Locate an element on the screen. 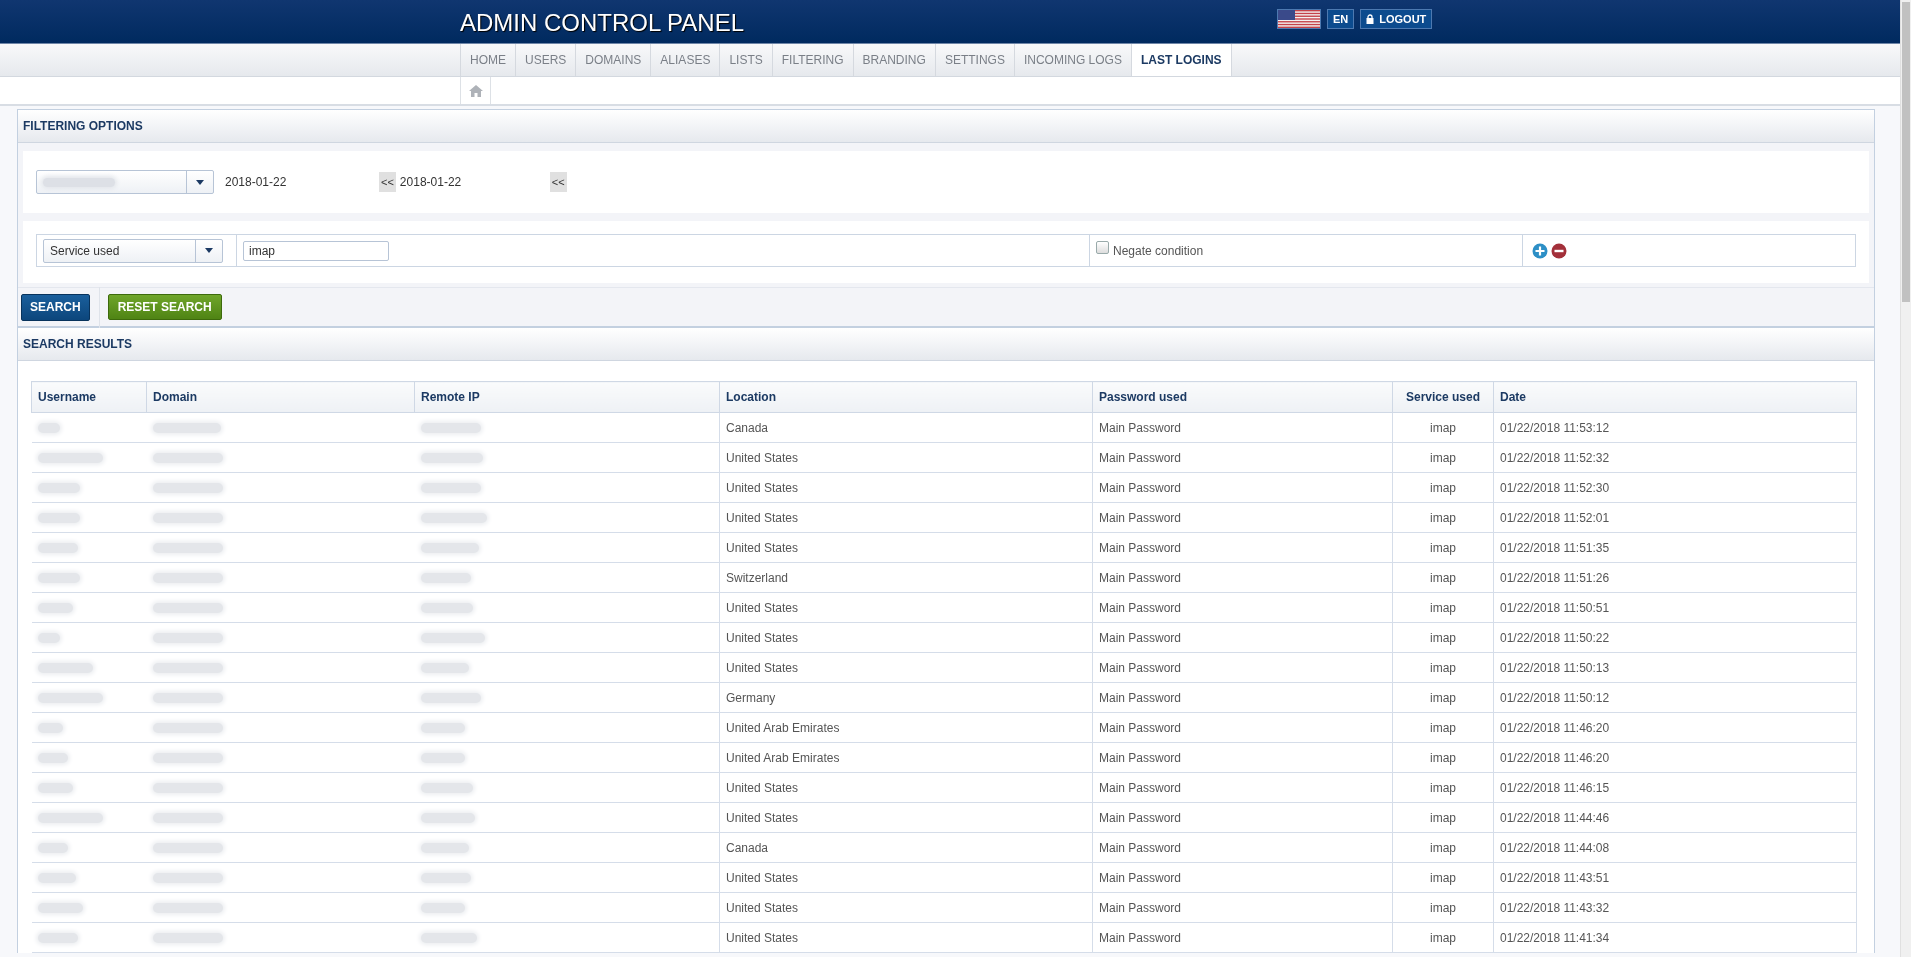 The height and width of the screenshot is (957, 1911). nav-tab: FILTERING is located at coordinates (812, 60).